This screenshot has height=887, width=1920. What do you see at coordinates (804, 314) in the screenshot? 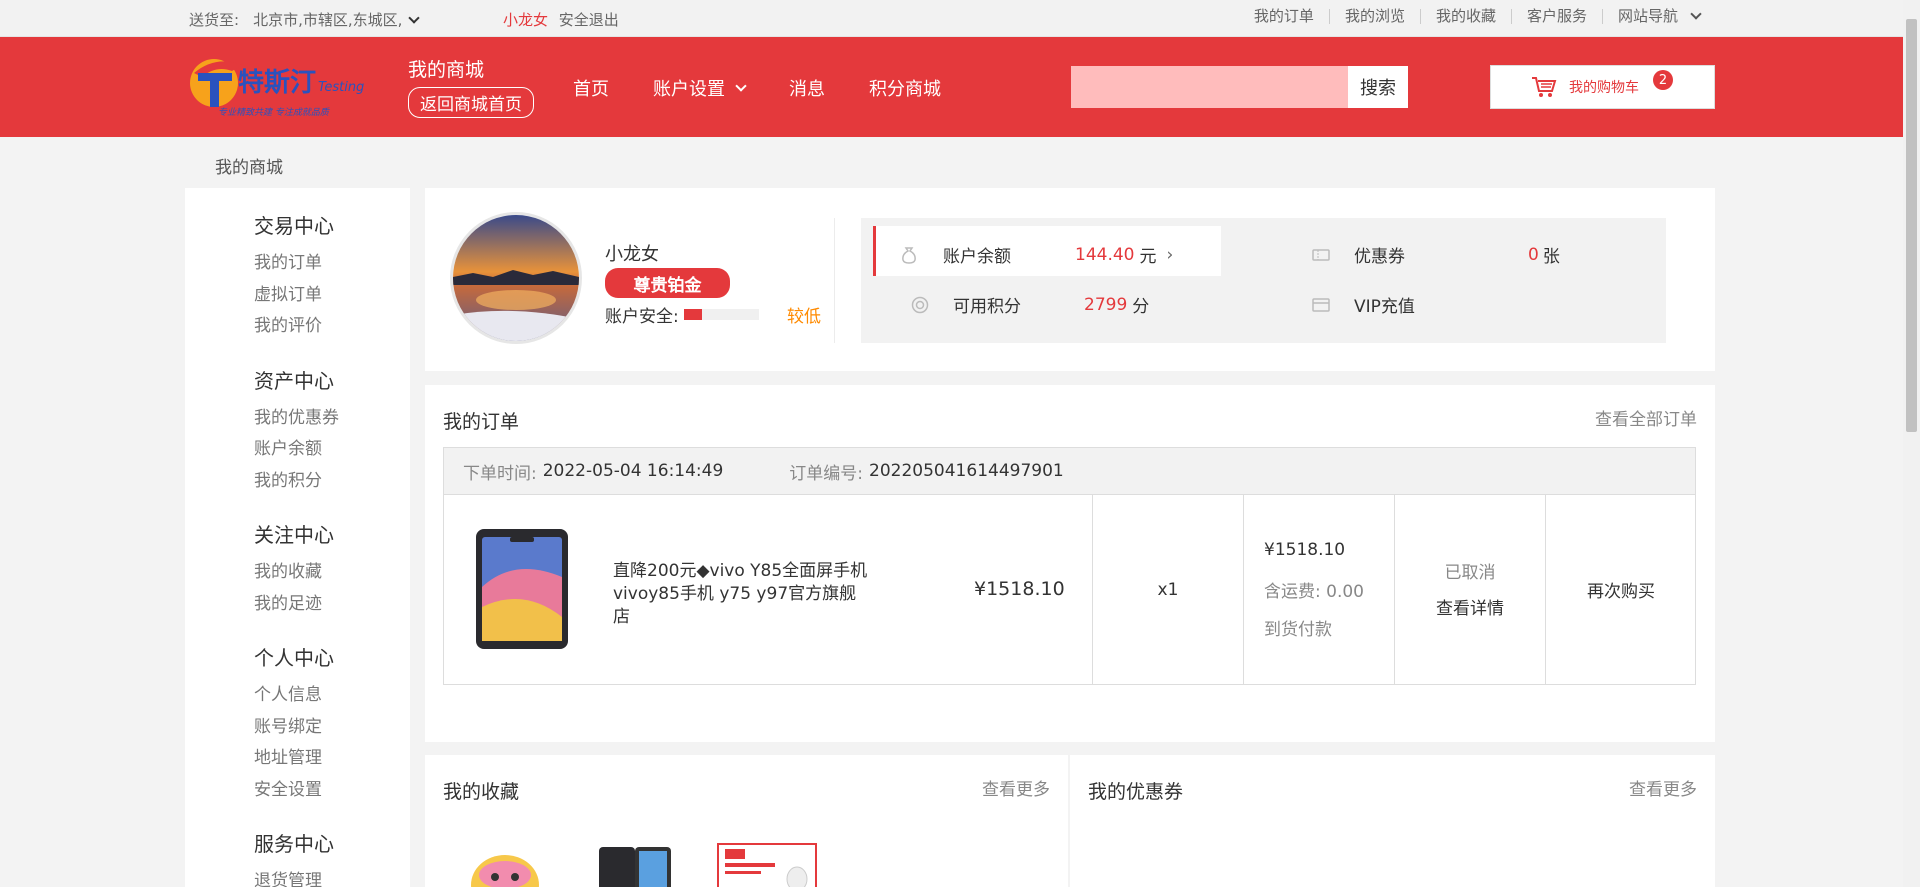
I see `security-level: 较低` at bounding box center [804, 314].